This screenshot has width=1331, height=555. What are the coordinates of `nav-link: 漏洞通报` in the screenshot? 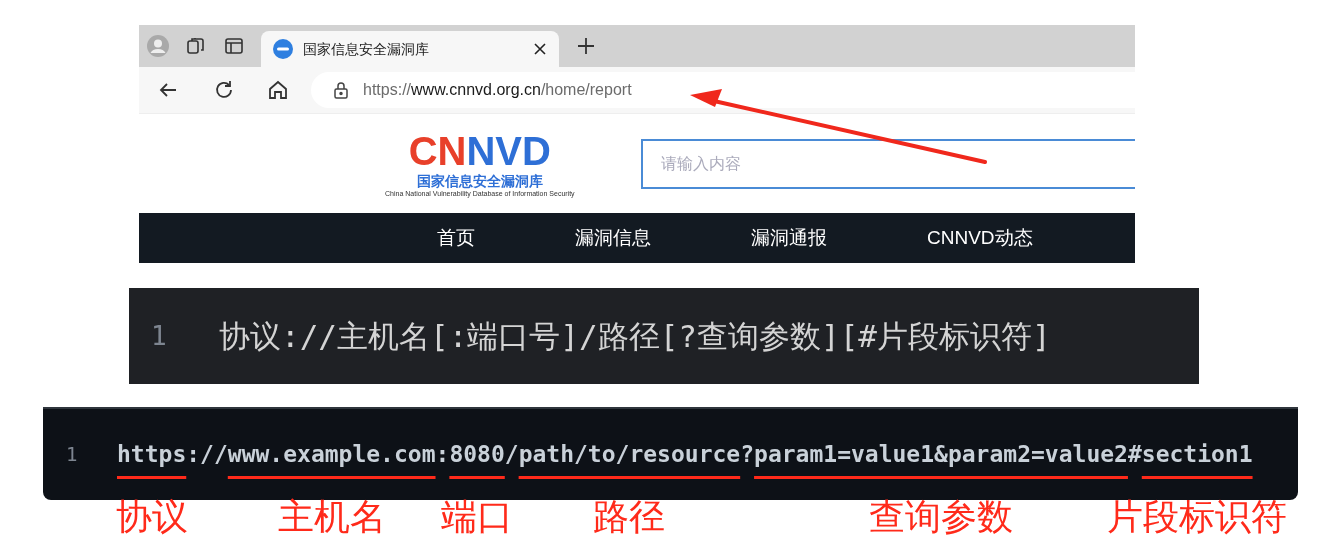 It's located at (789, 238).